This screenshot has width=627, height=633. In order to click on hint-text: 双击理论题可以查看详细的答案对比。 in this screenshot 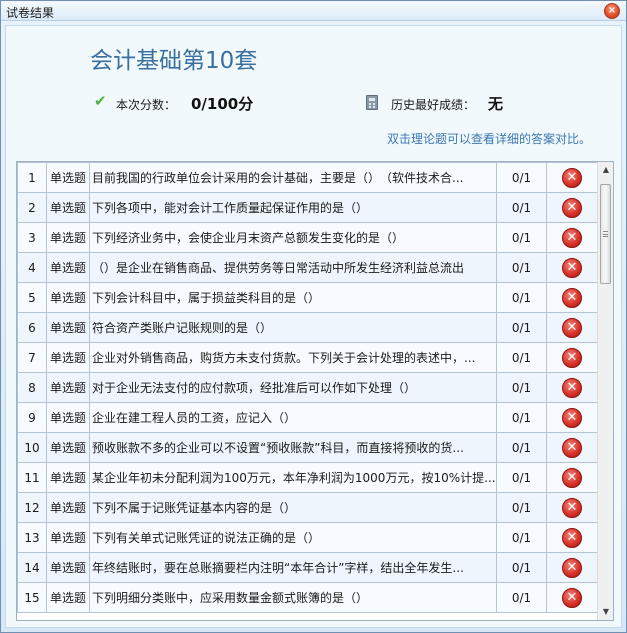, I will do `click(488, 139)`.